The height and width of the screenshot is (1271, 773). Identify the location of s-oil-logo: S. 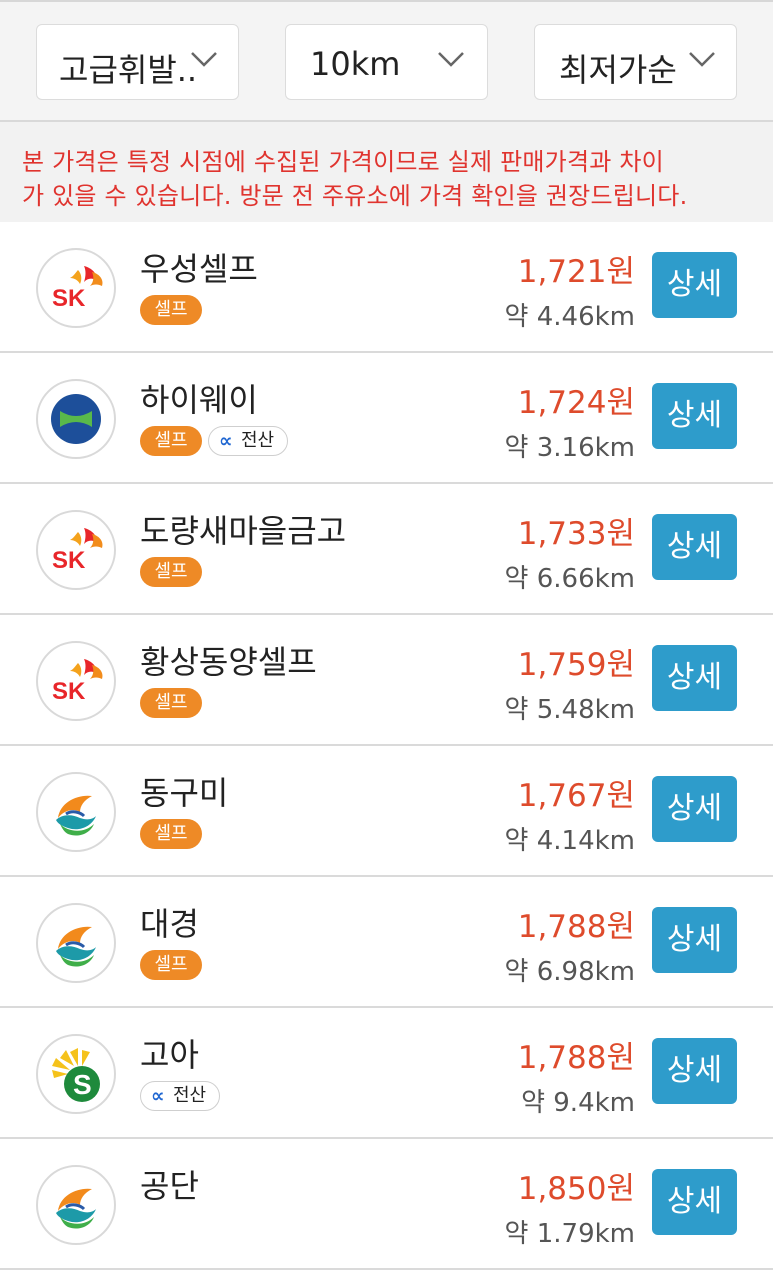
(76, 1074).